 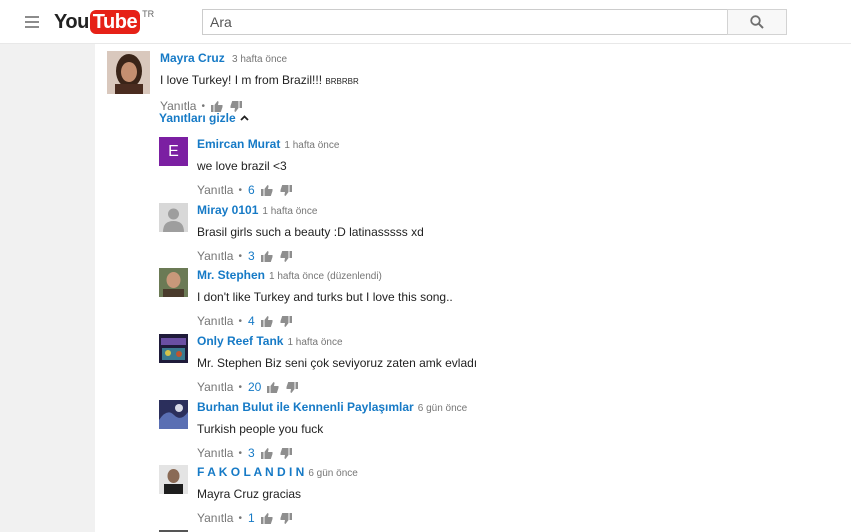 I want to click on comment-author: Burhan Bulut ile Kennenli Paylaşımlar, so click(x=305, y=407).